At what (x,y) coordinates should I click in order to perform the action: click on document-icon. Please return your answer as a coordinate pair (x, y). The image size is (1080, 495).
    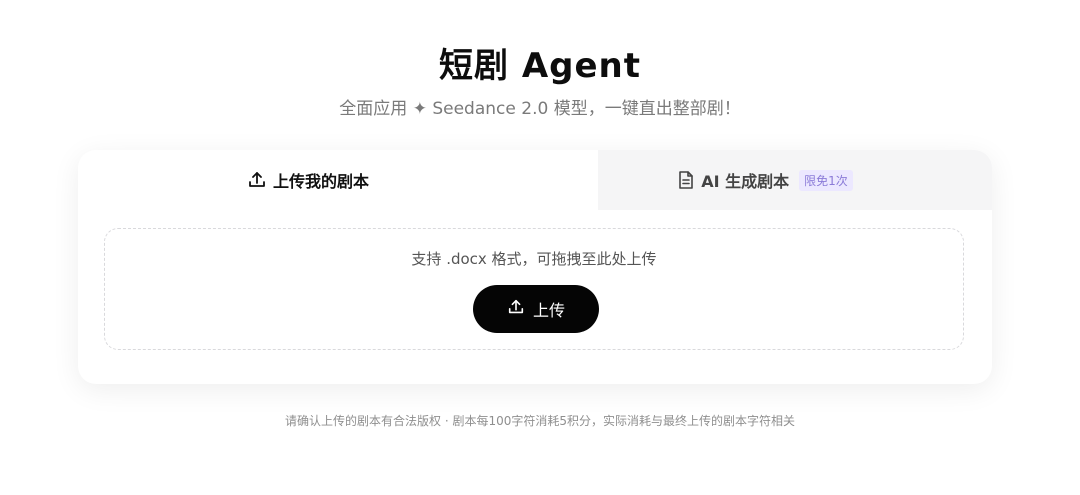
    Looking at the image, I should click on (686, 180).